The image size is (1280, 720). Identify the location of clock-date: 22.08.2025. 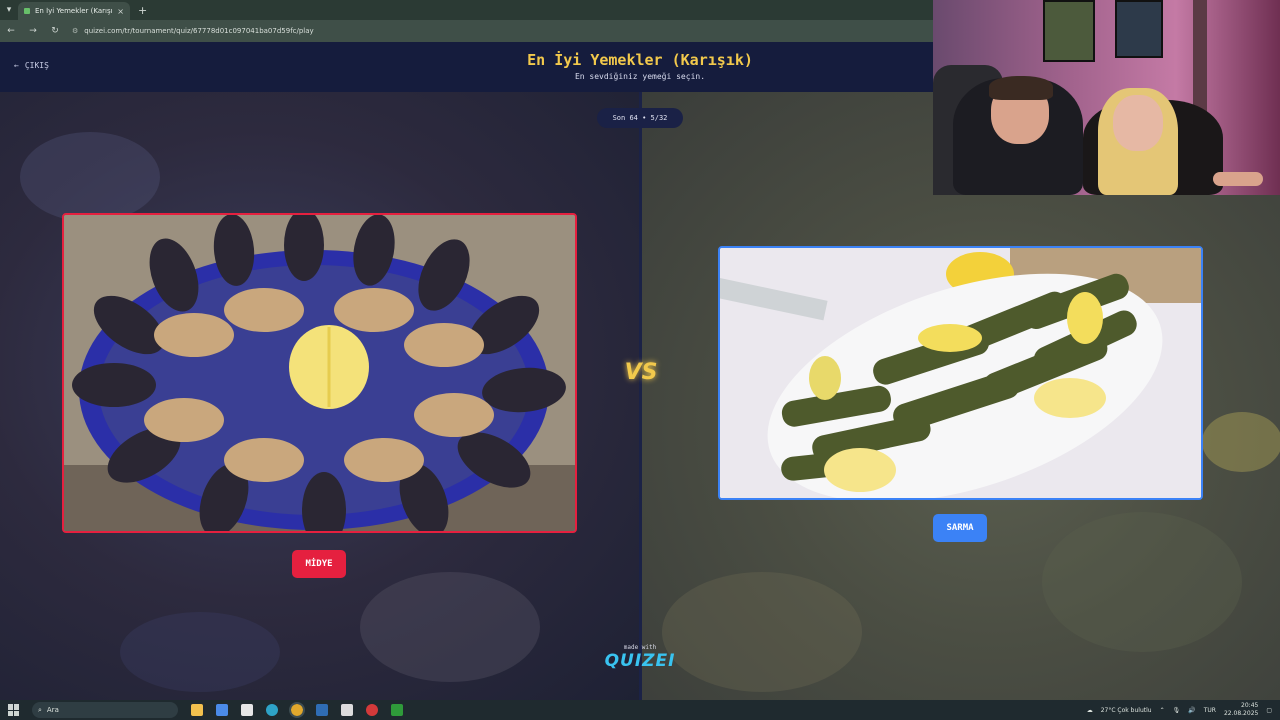
(1241, 713).